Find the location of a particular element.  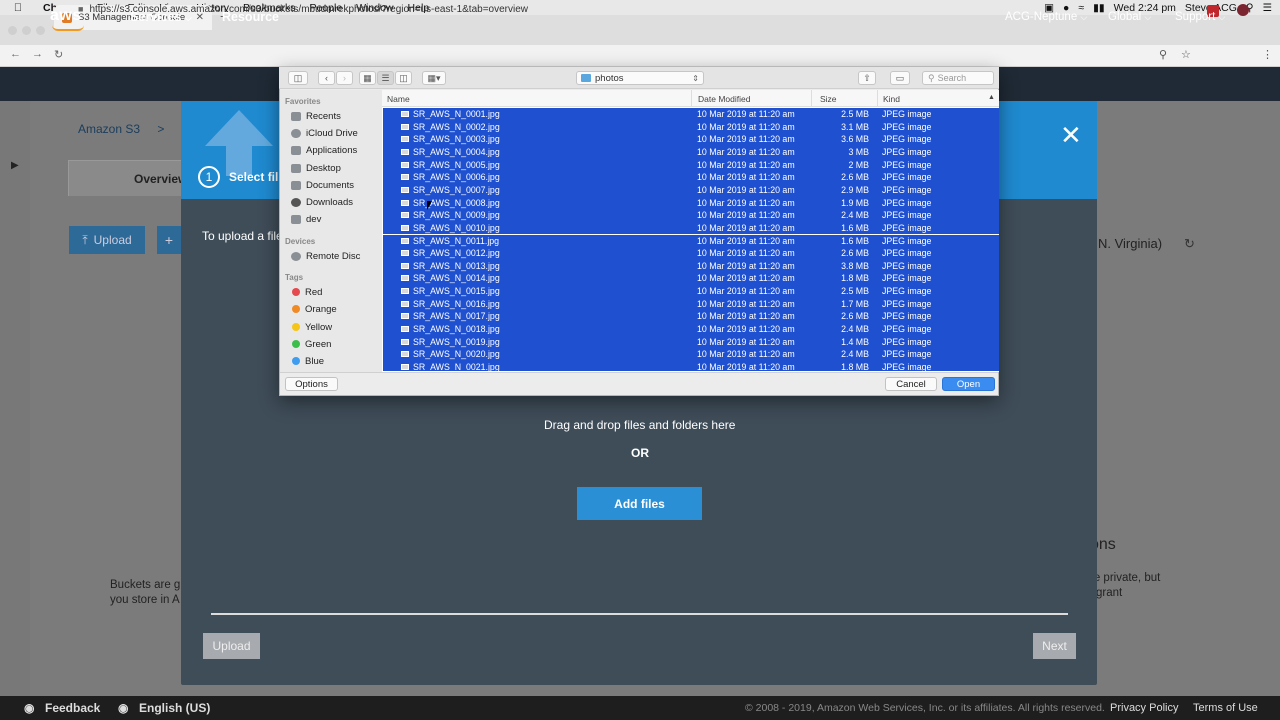

tab-overview: Overview is located at coordinates (128, 178).